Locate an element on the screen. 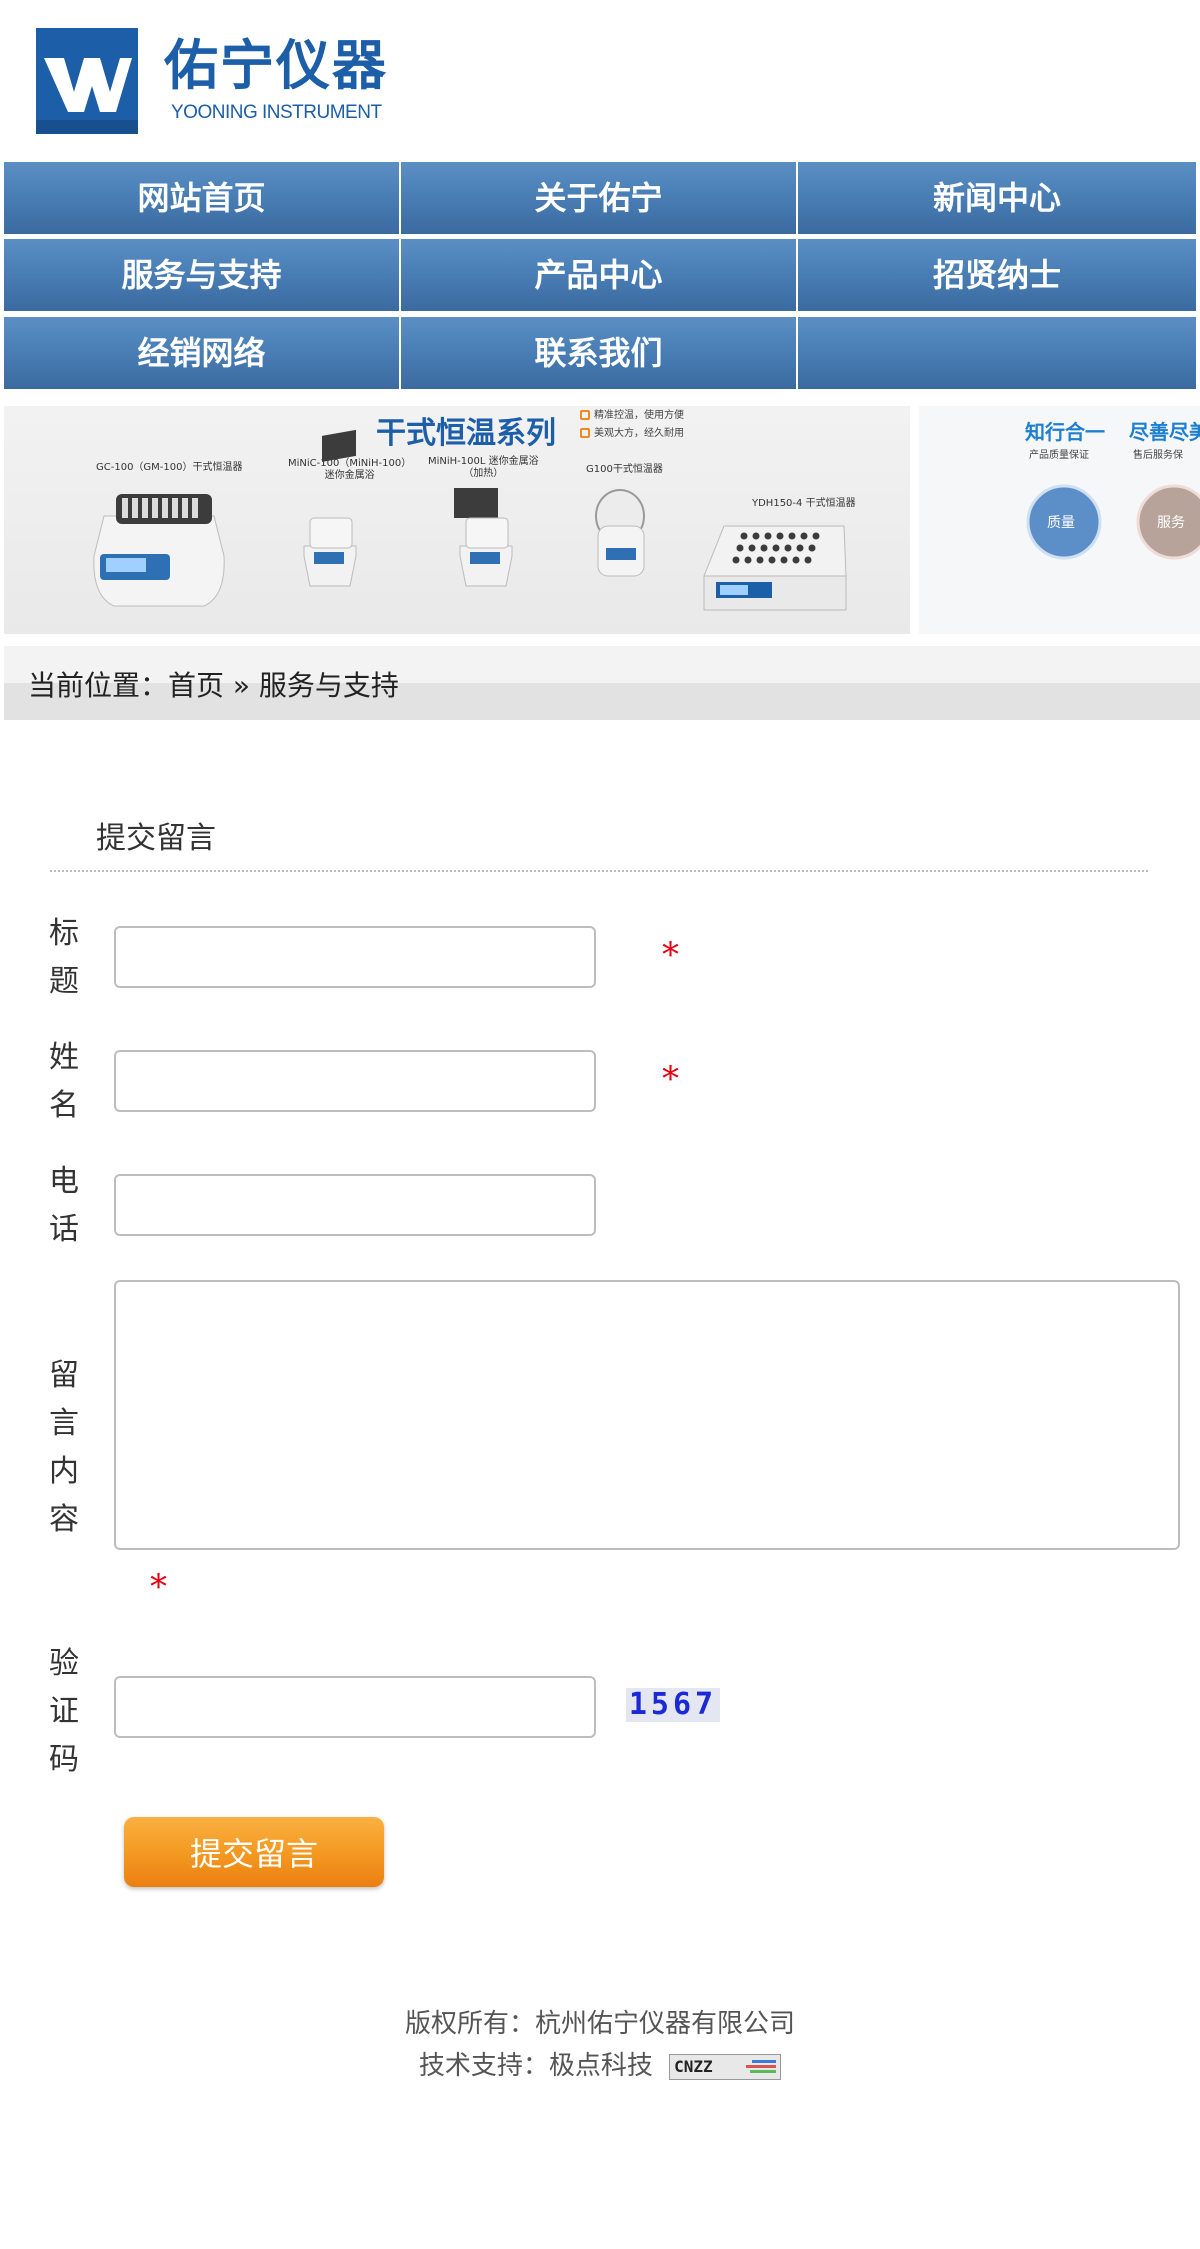 The height and width of the screenshot is (2249, 1200). title-label: 标题 is located at coordinates (64, 957).